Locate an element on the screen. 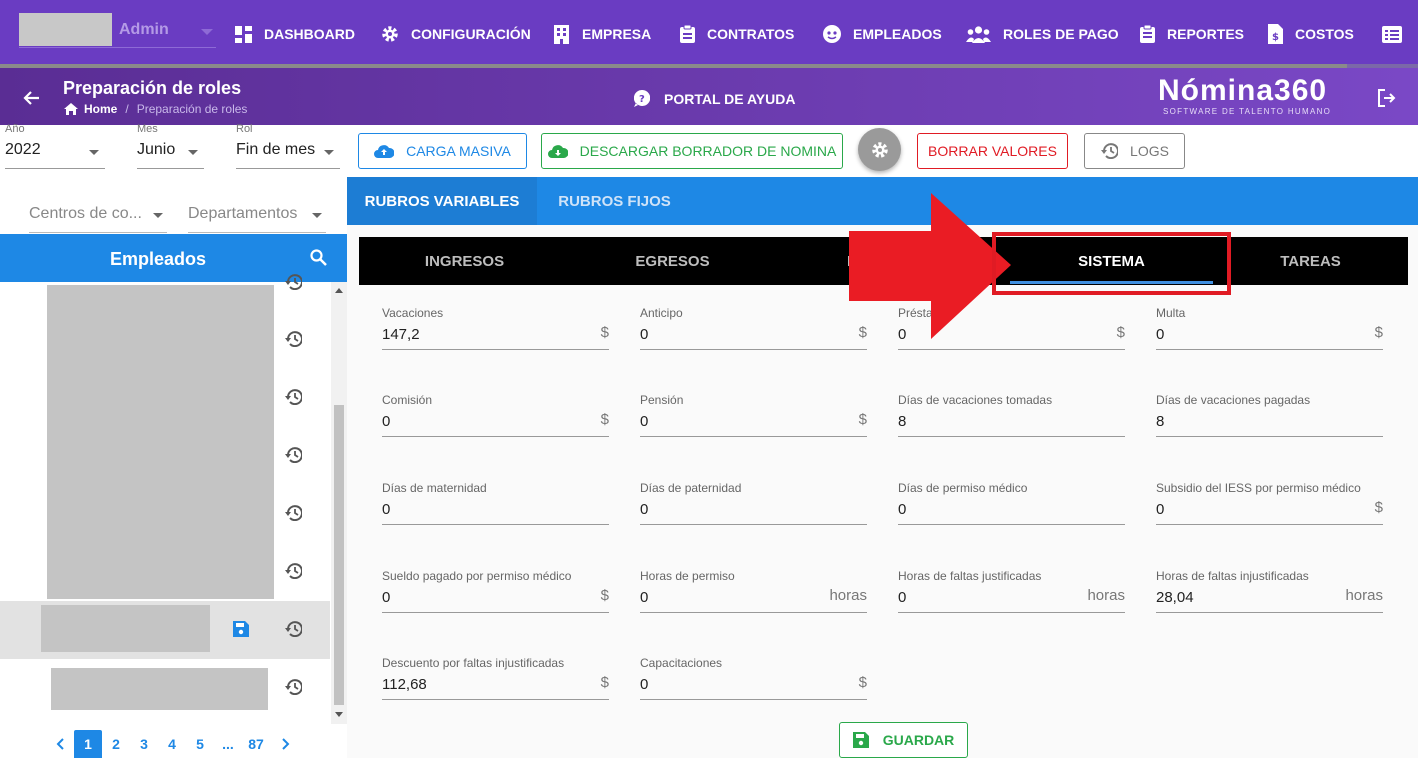 Image resolution: width=1418 pixels, height=758 pixels. field-horas-faltas-injustificadas: Horas de faltas injustificadas 28,04 horas is located at coordinates (1269, 591).